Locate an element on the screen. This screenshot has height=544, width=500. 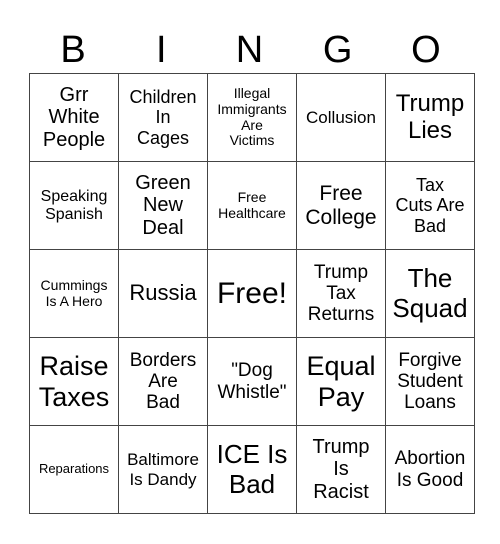
cell-label: The Squad is located at coordinates (430, 293).